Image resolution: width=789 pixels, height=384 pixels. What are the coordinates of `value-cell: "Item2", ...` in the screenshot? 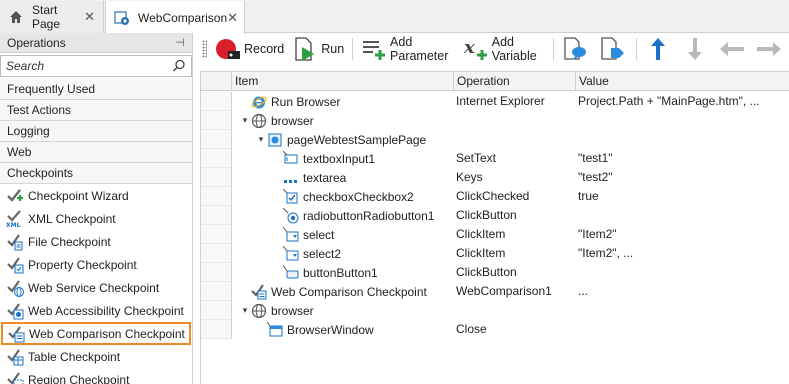 It's located at (605, 253).